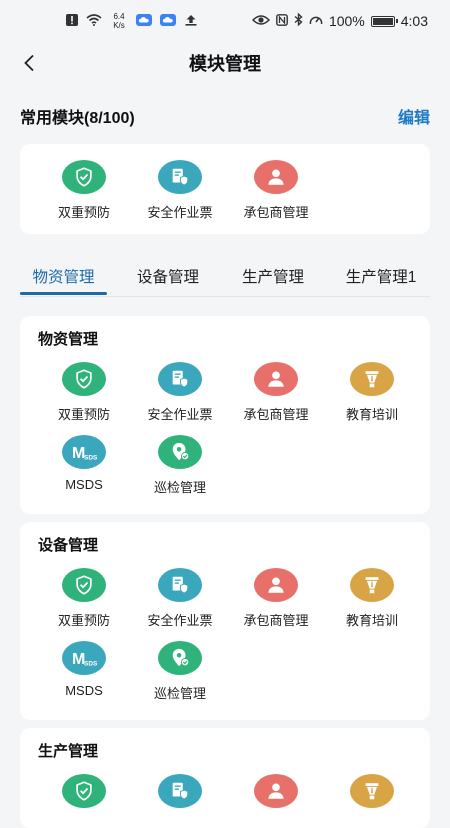  Describe the element at coordinates (298, 20) in the screenshot. I see `bluetooth-icon` at that location.